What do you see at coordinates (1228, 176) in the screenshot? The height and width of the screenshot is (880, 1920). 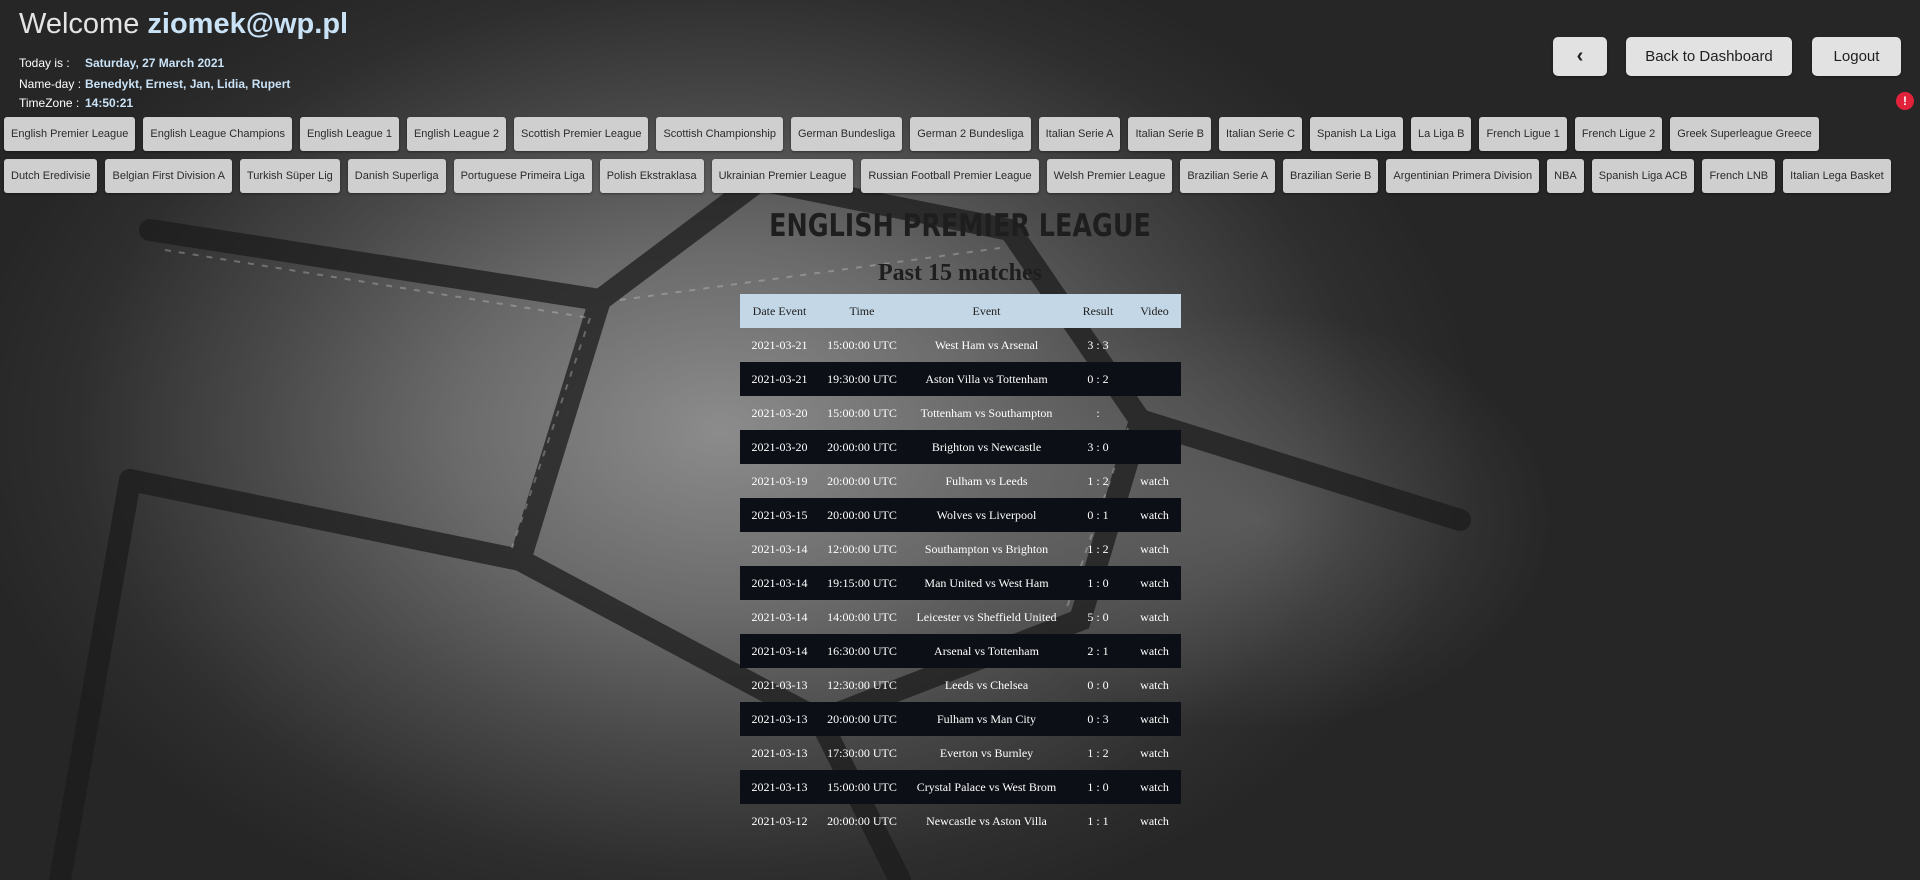 I see `league-button: Brazilian Serie A` at bounding box center [1228, 176].